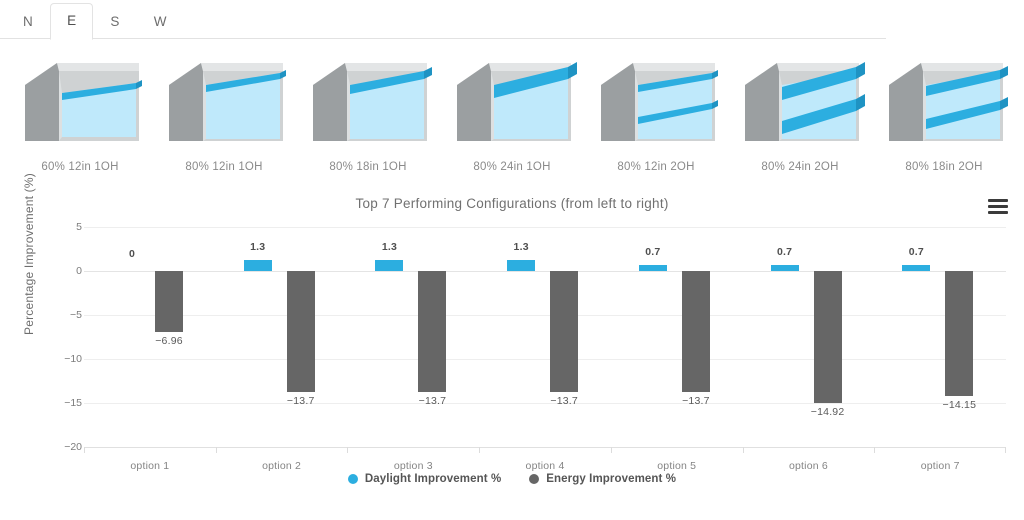  I want to click on config-item-5: 80% 12in 2OH, so click(656, 118).